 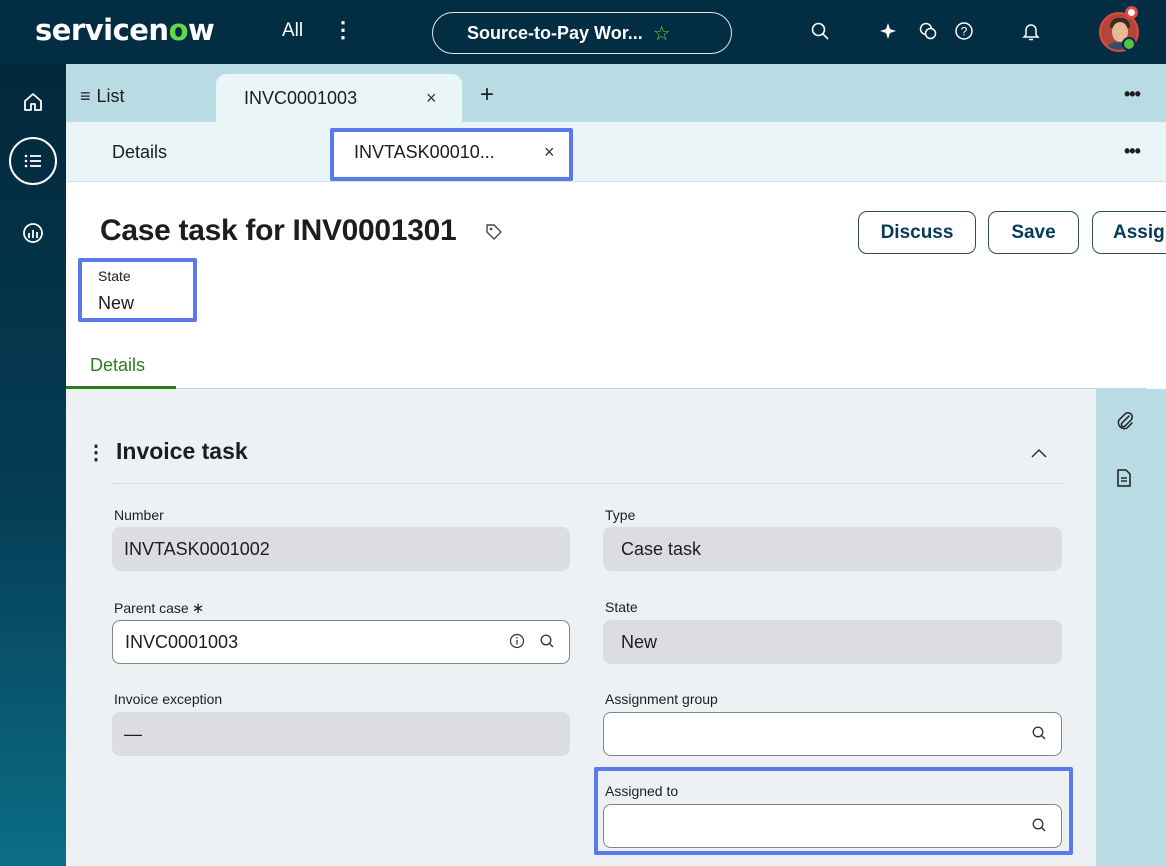 What do you see at coordinates (159, 608) in the screenshot?
I see `parent-case-label: Parent case ∗` at bounding box center [159, 608].